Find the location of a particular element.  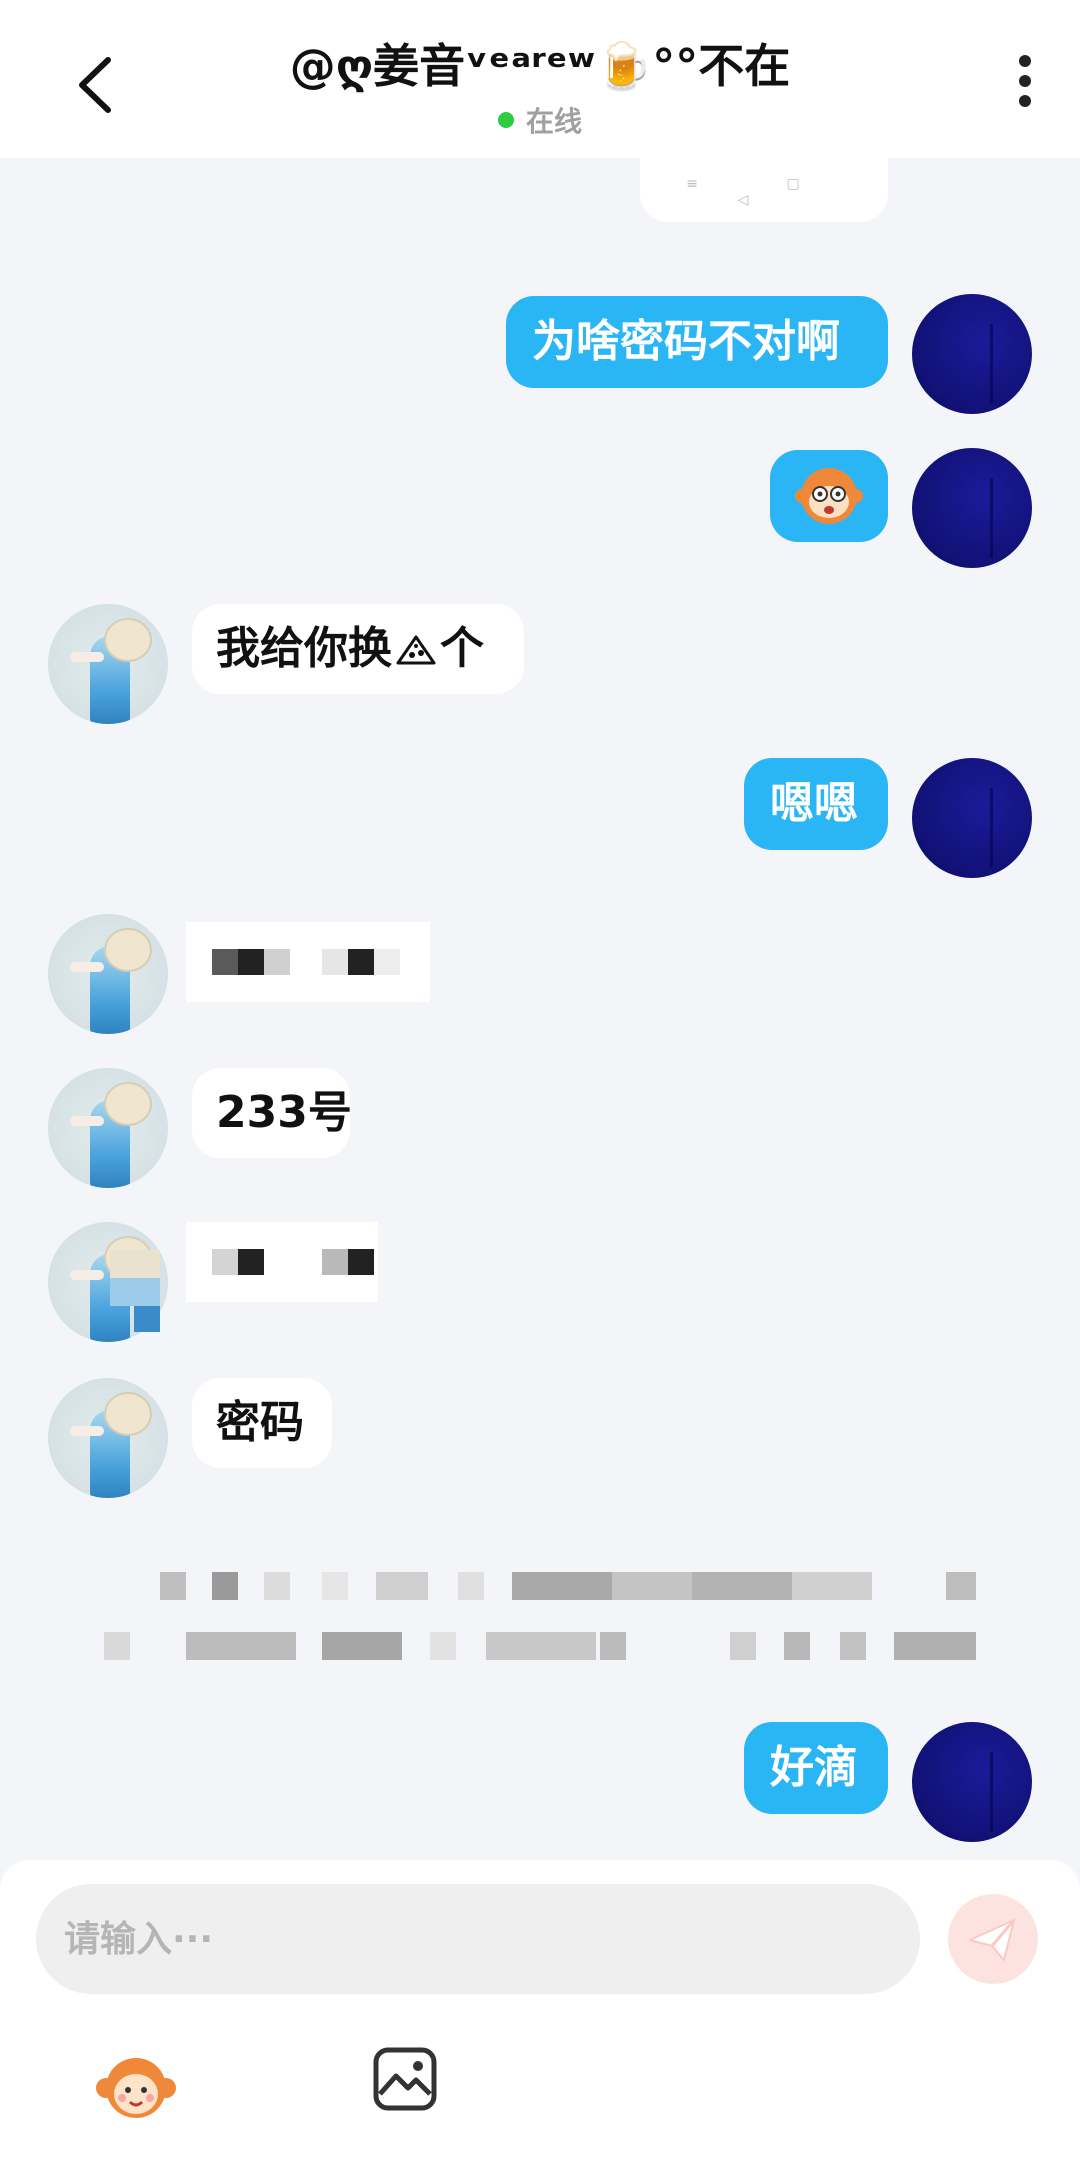

censored-avatar-overlay is located at coordinates (135, 1277).